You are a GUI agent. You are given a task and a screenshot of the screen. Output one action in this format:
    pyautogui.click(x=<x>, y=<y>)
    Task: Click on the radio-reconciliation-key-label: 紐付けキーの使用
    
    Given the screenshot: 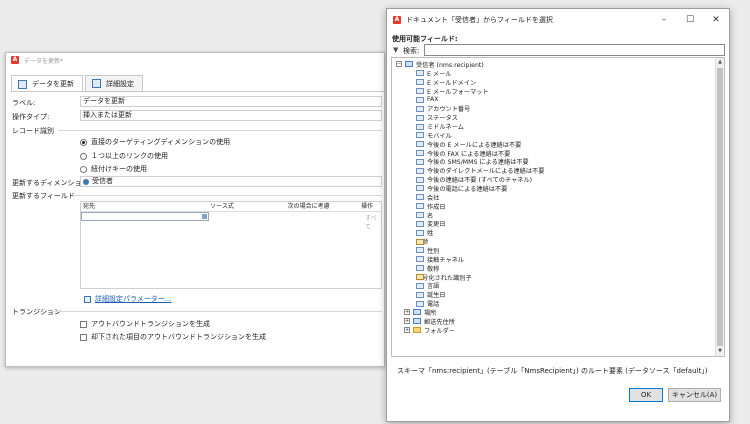 What is the action you would take?
    pyautogui.click(x=119, y=169)
    